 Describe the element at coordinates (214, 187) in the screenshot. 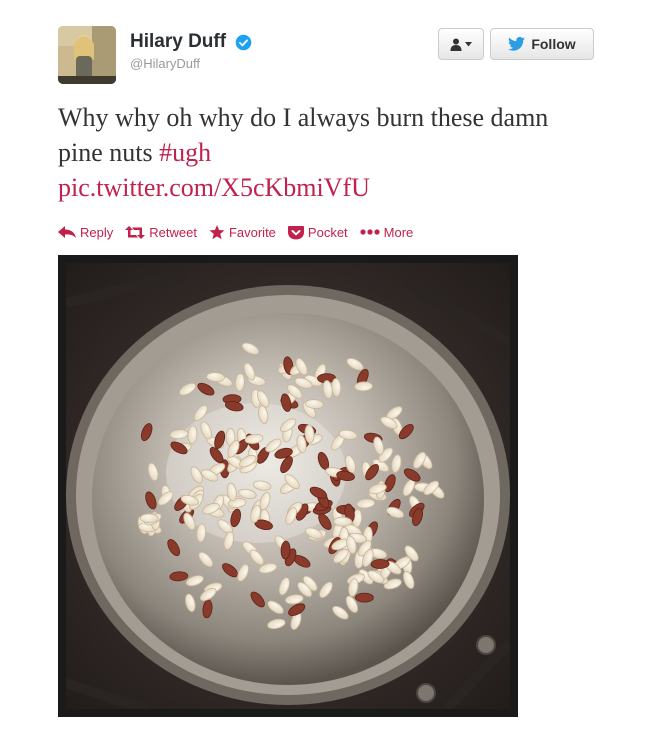

I see `media-link: pic.twitter.com/X5cKbmiVfU` at that location.